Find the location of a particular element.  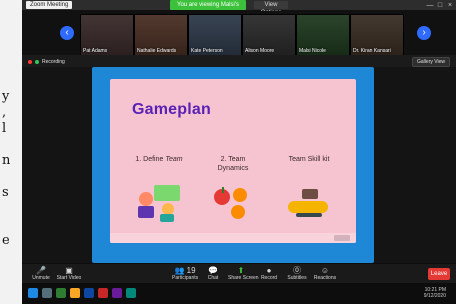

slide-column-team-skill-kit: Team Skill kit is located at coordinates (309, 159).